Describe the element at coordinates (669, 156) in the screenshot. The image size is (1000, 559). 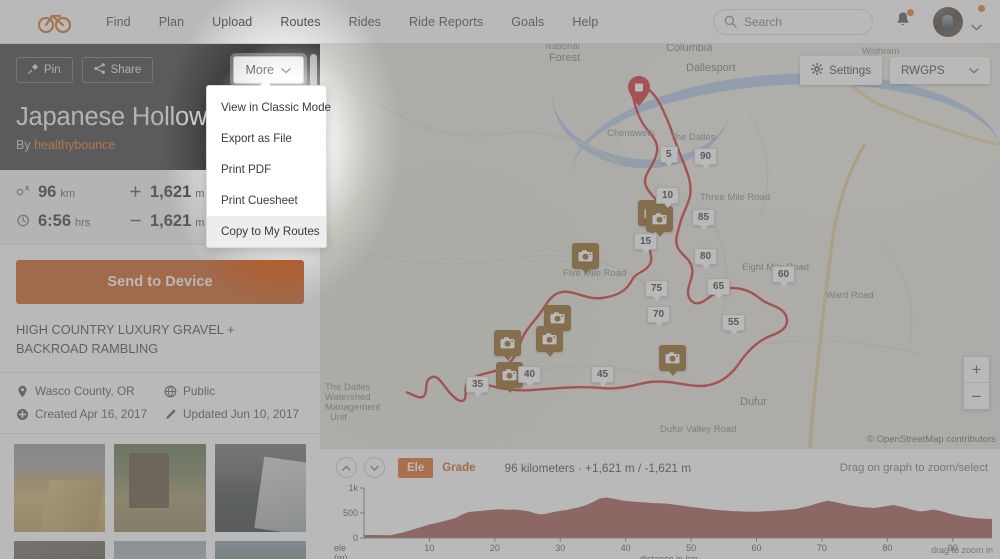
I see `distance-marker: 5` at that location.